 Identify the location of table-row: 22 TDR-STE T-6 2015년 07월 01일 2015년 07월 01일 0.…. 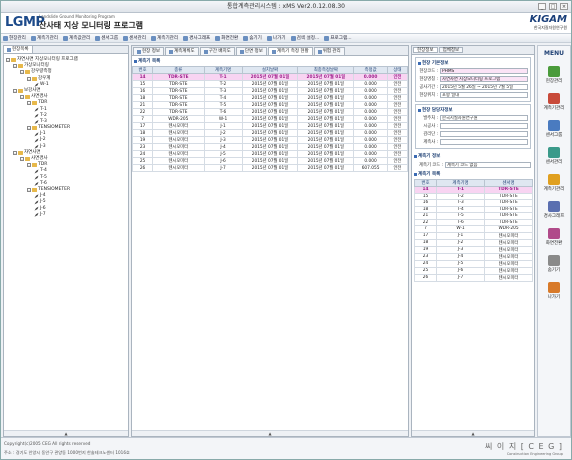
(270, 112).